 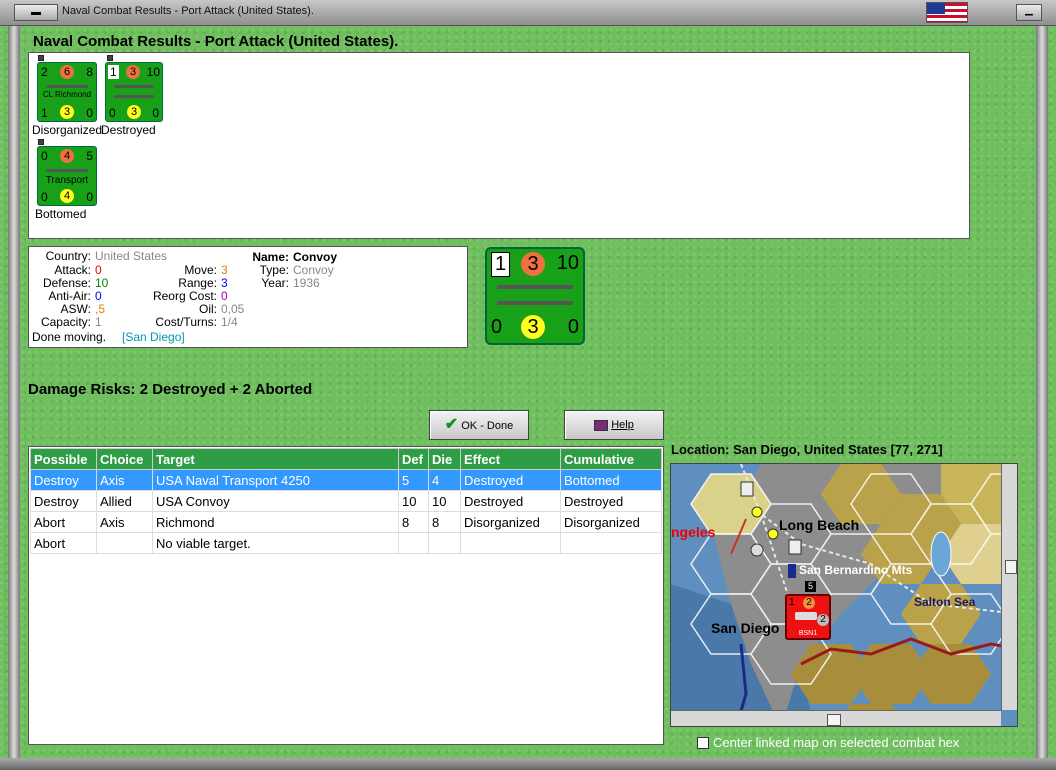 What do you see at coordinates (1009, 587) in the screenshot?
I see `map-vertical-scrollbar` at bounding box center [1009, 587].